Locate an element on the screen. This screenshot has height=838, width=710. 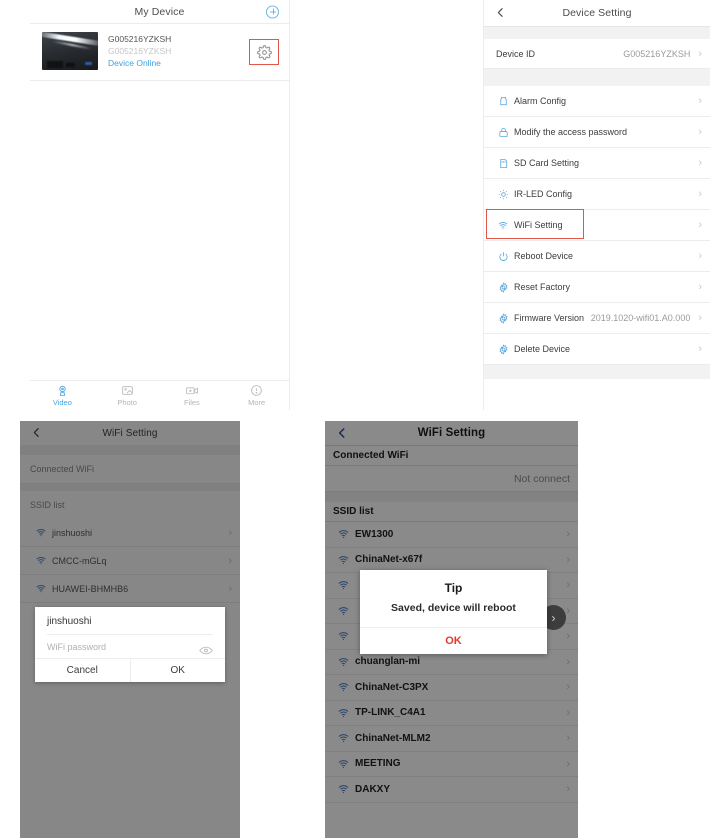
dialog-message: Saved, device will reboot is located at coordinates (453, 608).